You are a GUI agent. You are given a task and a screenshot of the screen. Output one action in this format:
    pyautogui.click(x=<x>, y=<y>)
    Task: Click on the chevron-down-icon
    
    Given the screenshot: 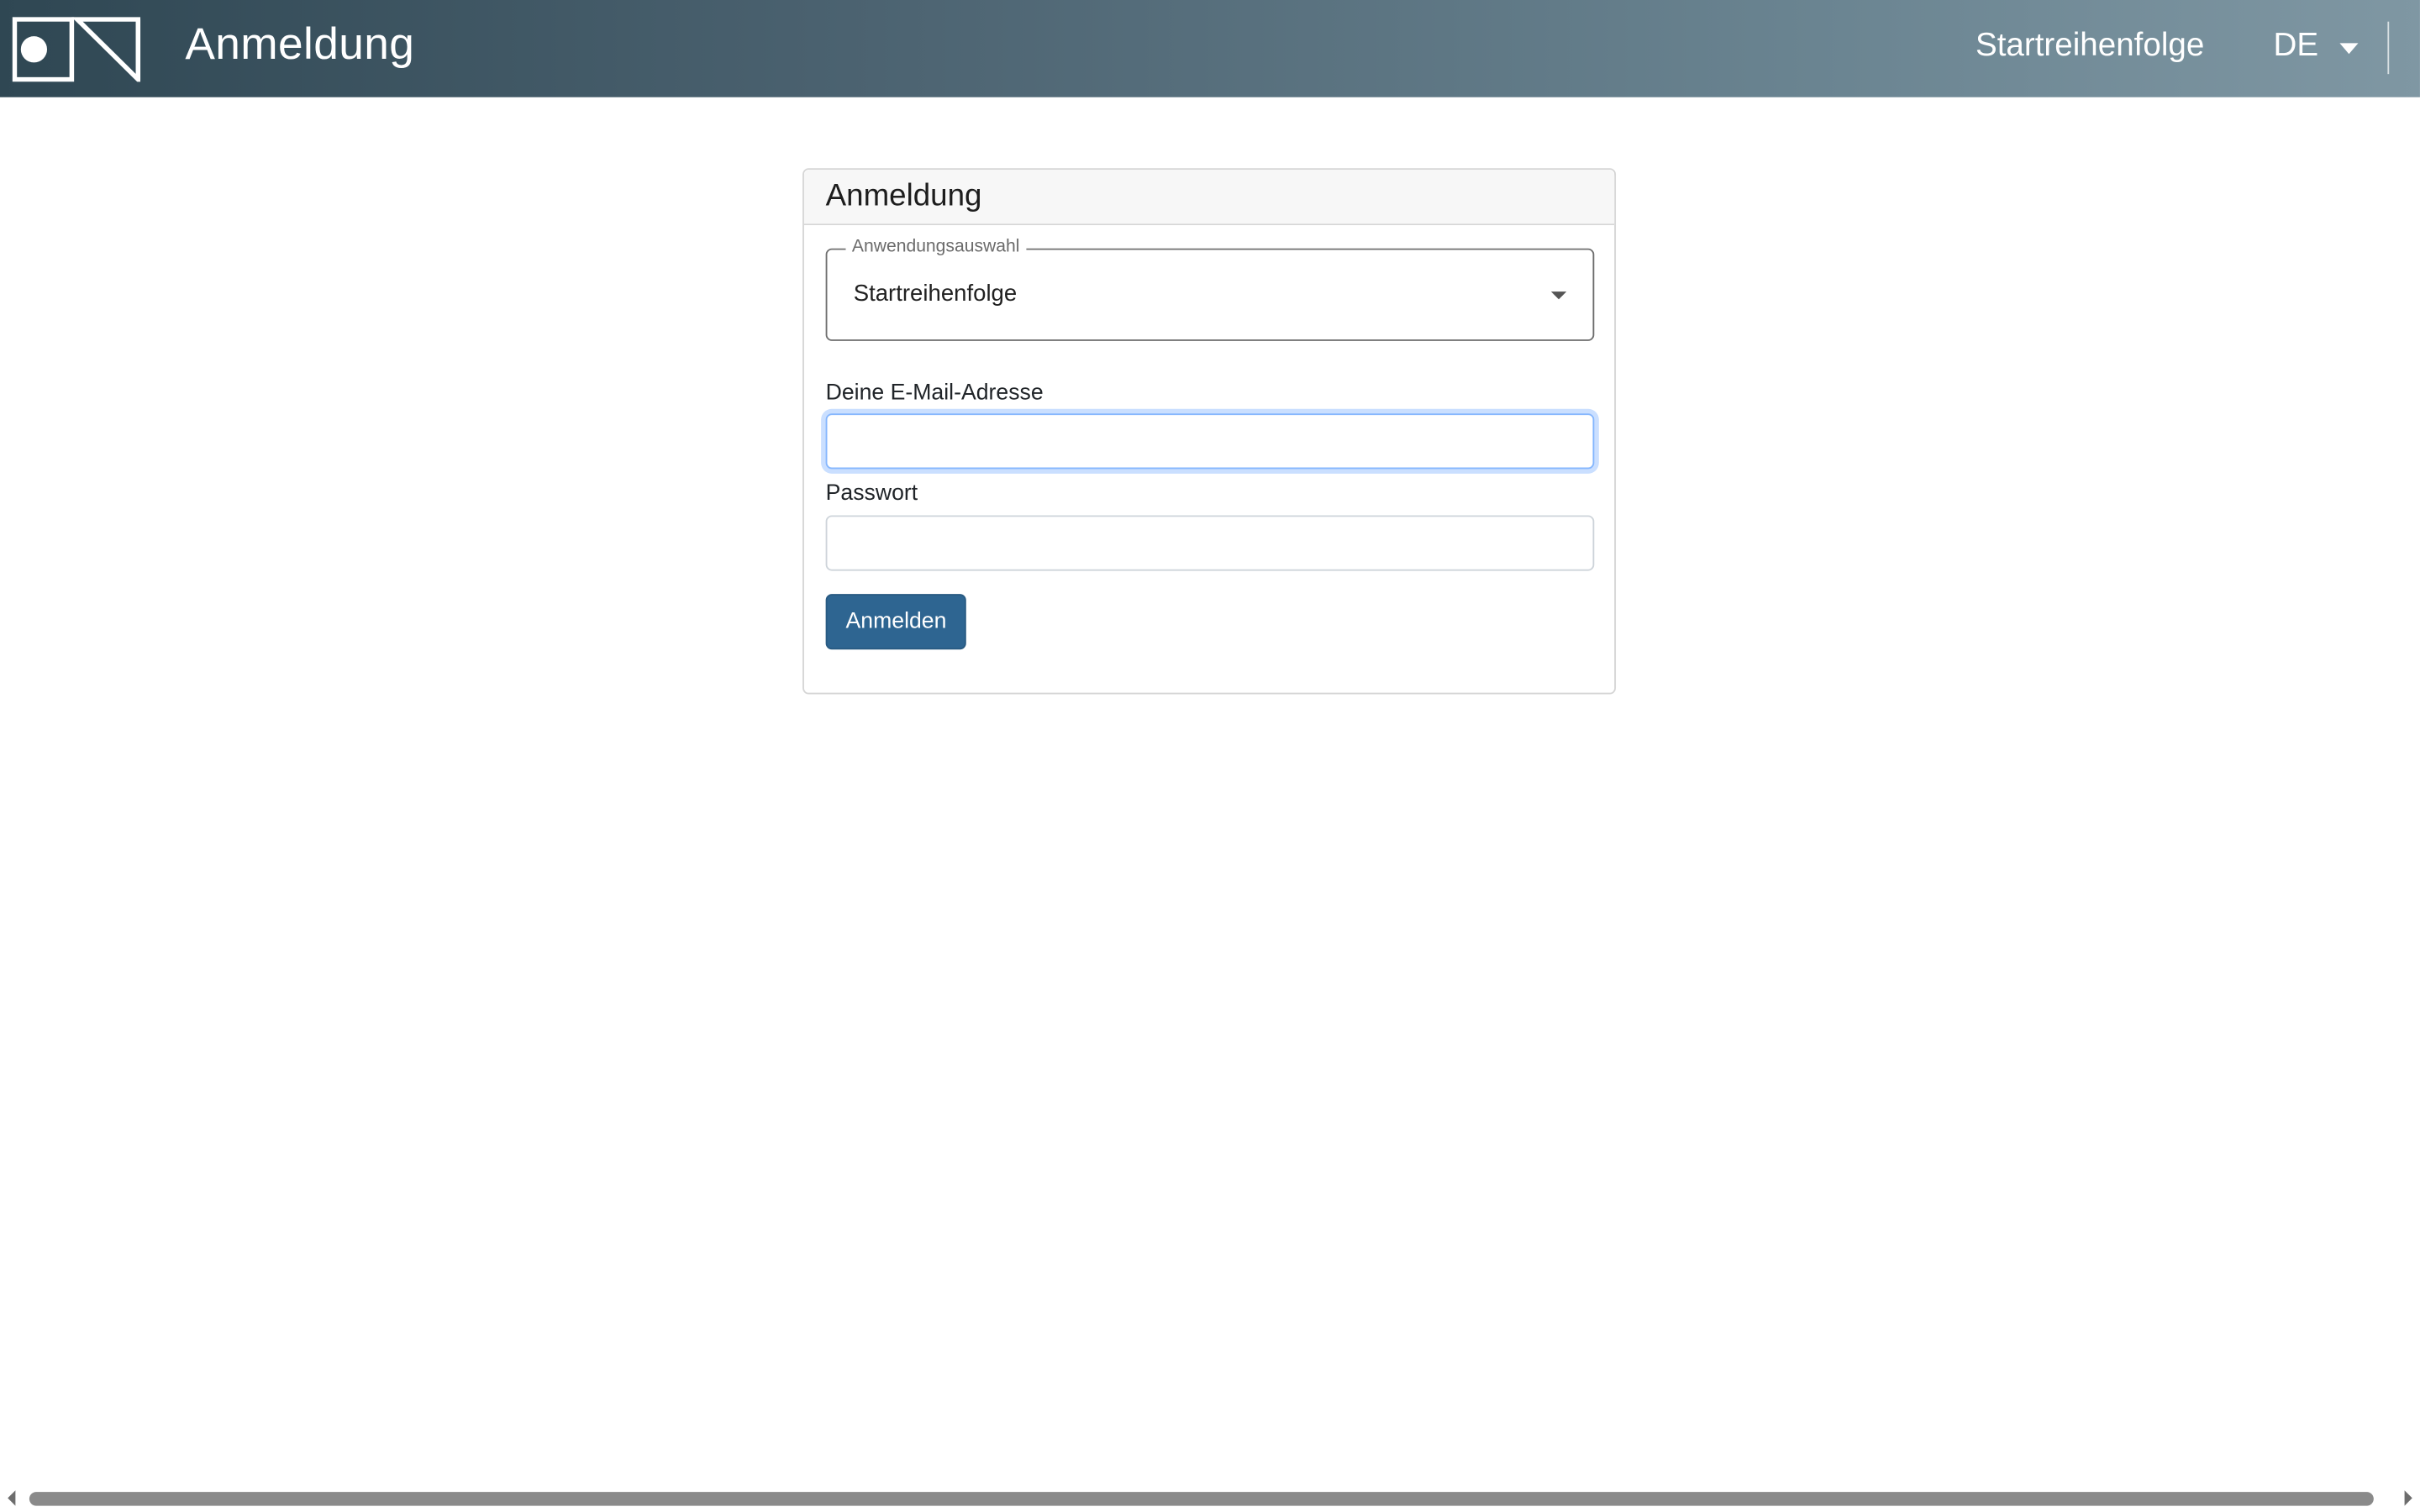 What is the action you would take?
    pyautogui.click(x=1559, y=295)
    